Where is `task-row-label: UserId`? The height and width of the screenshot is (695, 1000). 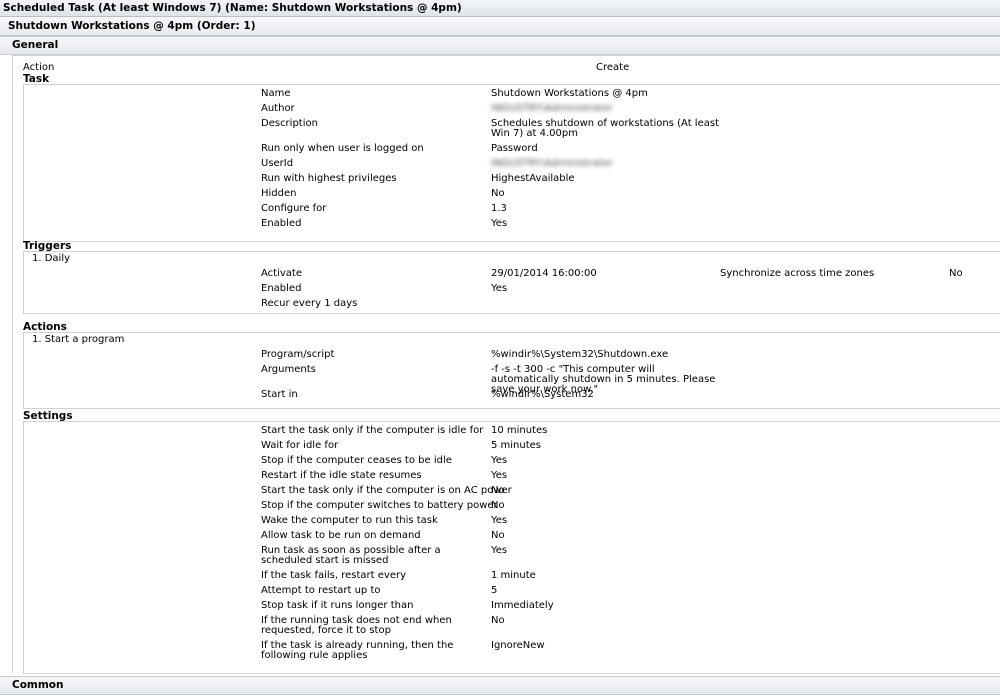
task-row-label: UserId is located at coordinates (277, 163).